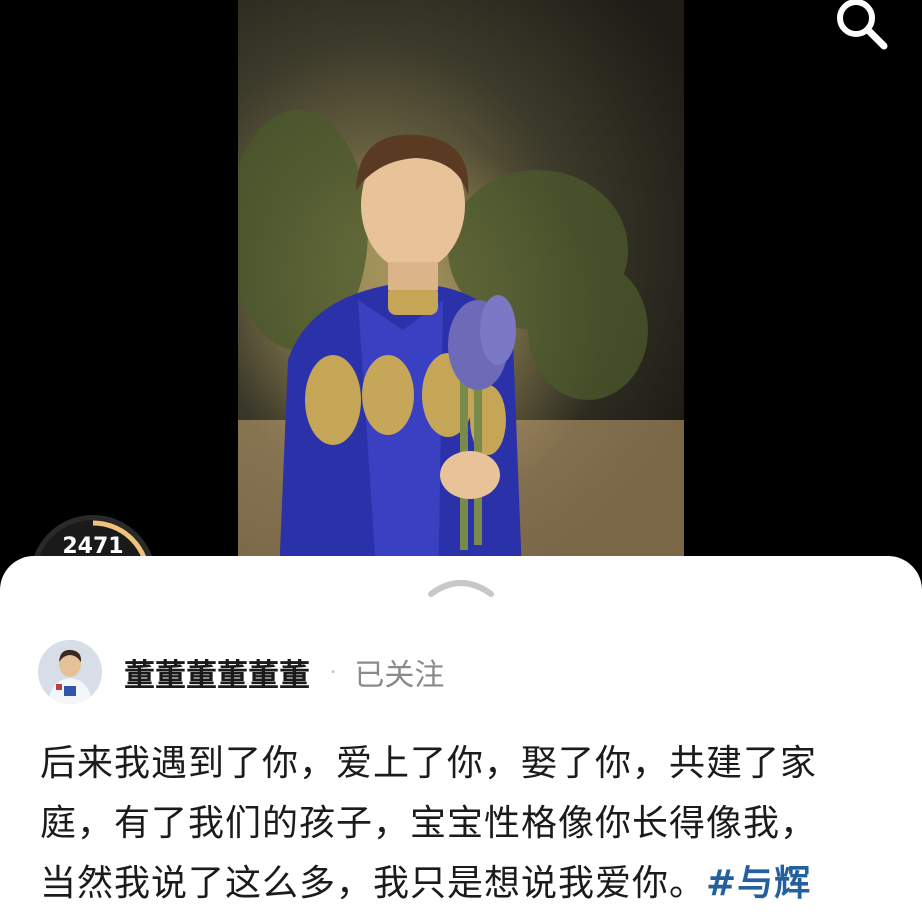 This screenshot has height=917, width=922. I want to click on search-icon, so click(862, 25).